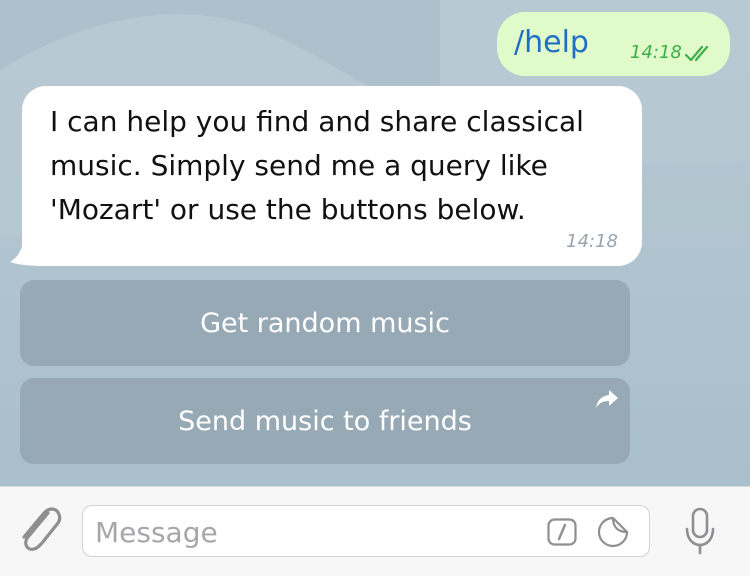 The height and width of the screenshot is (576, 750). Describe the element at coordinates (315, 532) in the screenshot. I see `message-input` at that location.